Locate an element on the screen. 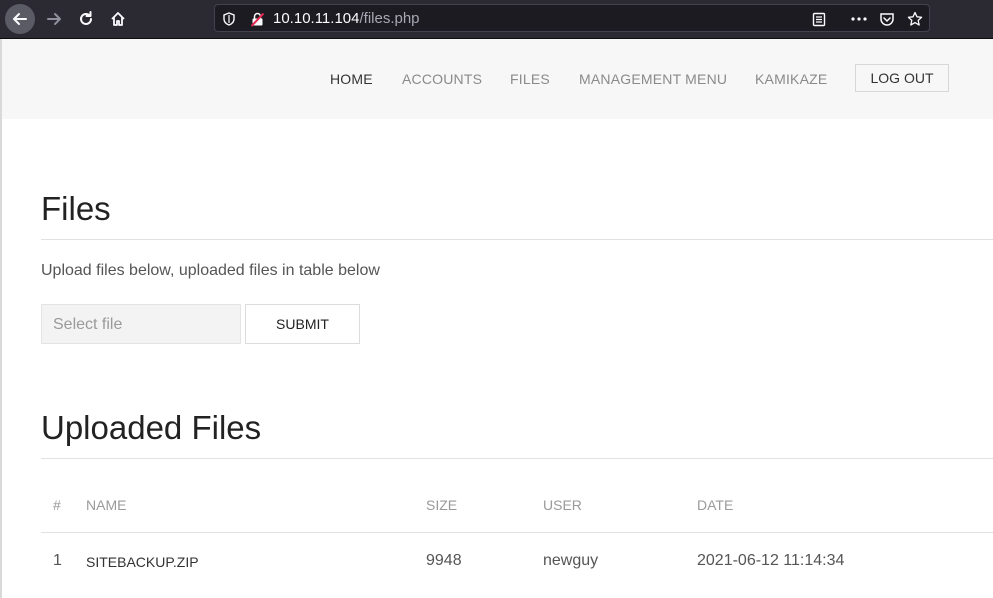 The image size is (993, 598). arrow-left-icon is located at coordinates (20, 19).